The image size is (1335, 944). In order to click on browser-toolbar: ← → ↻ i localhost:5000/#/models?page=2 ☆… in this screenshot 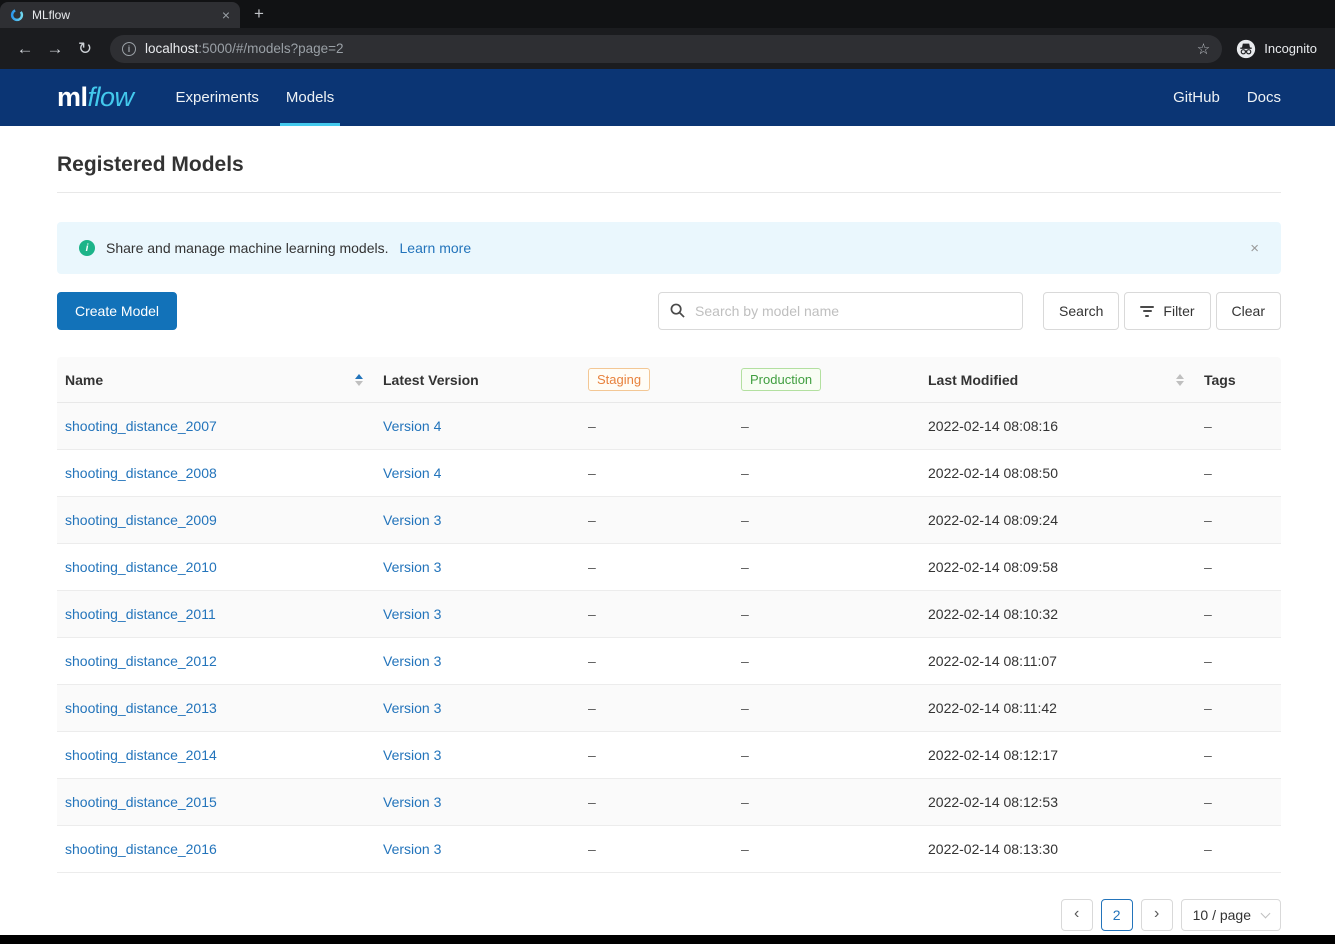, I will do `click(667, 48)`.